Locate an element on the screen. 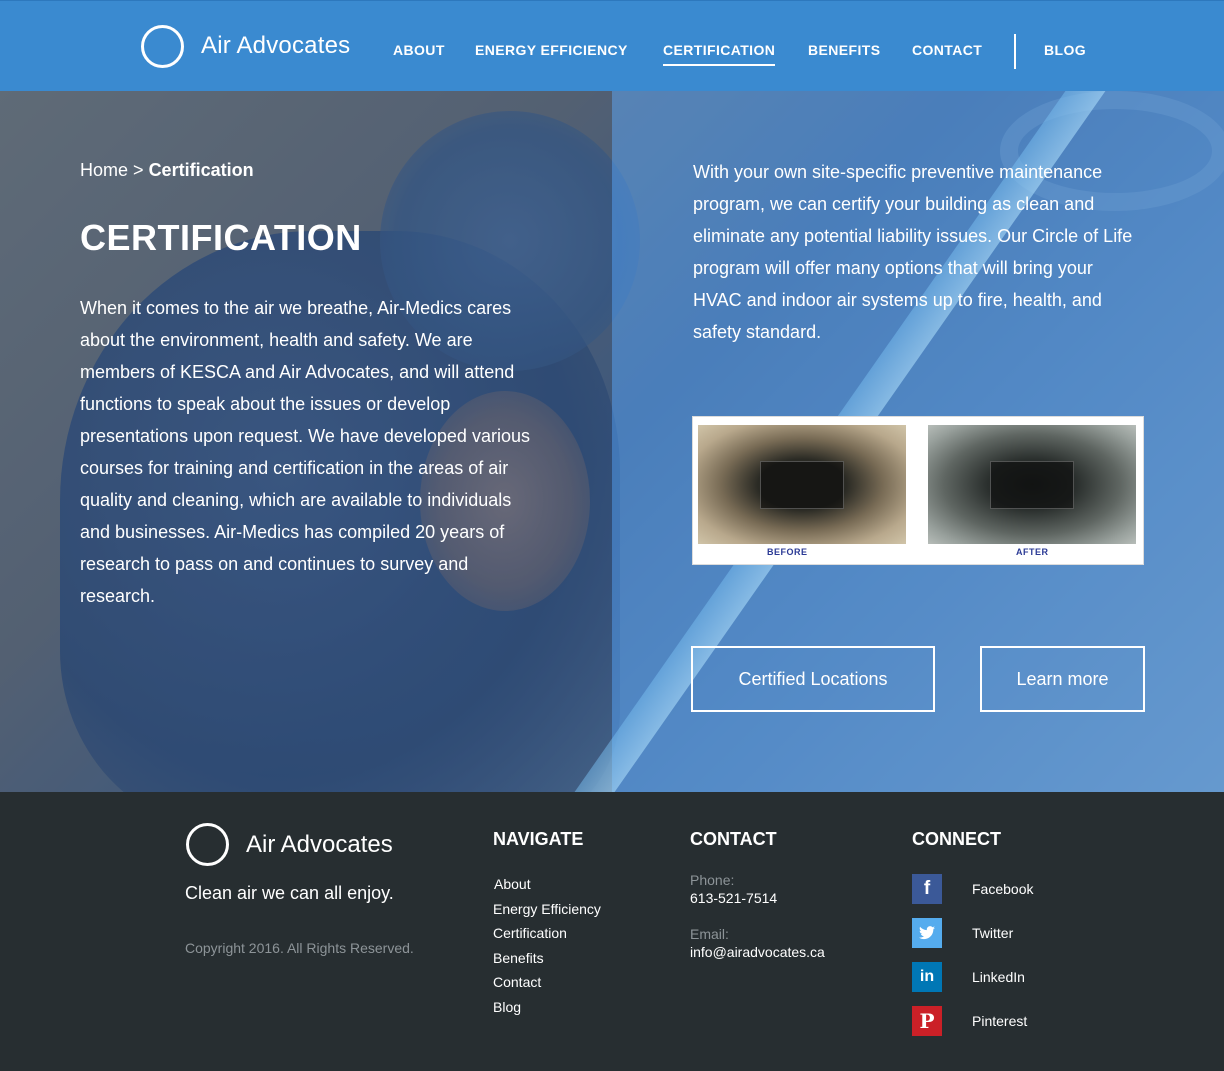 The height and width of the screenshot is (1071, 1224). footer-nav-blog: Blog is located at coordinates (547, 1007).